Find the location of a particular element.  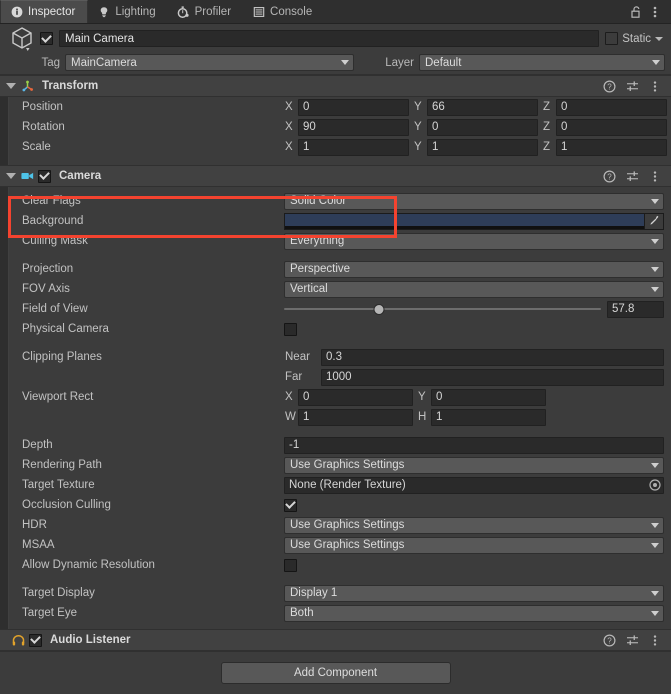

add-component-area: Add Component is located at coordinates (335, 672).